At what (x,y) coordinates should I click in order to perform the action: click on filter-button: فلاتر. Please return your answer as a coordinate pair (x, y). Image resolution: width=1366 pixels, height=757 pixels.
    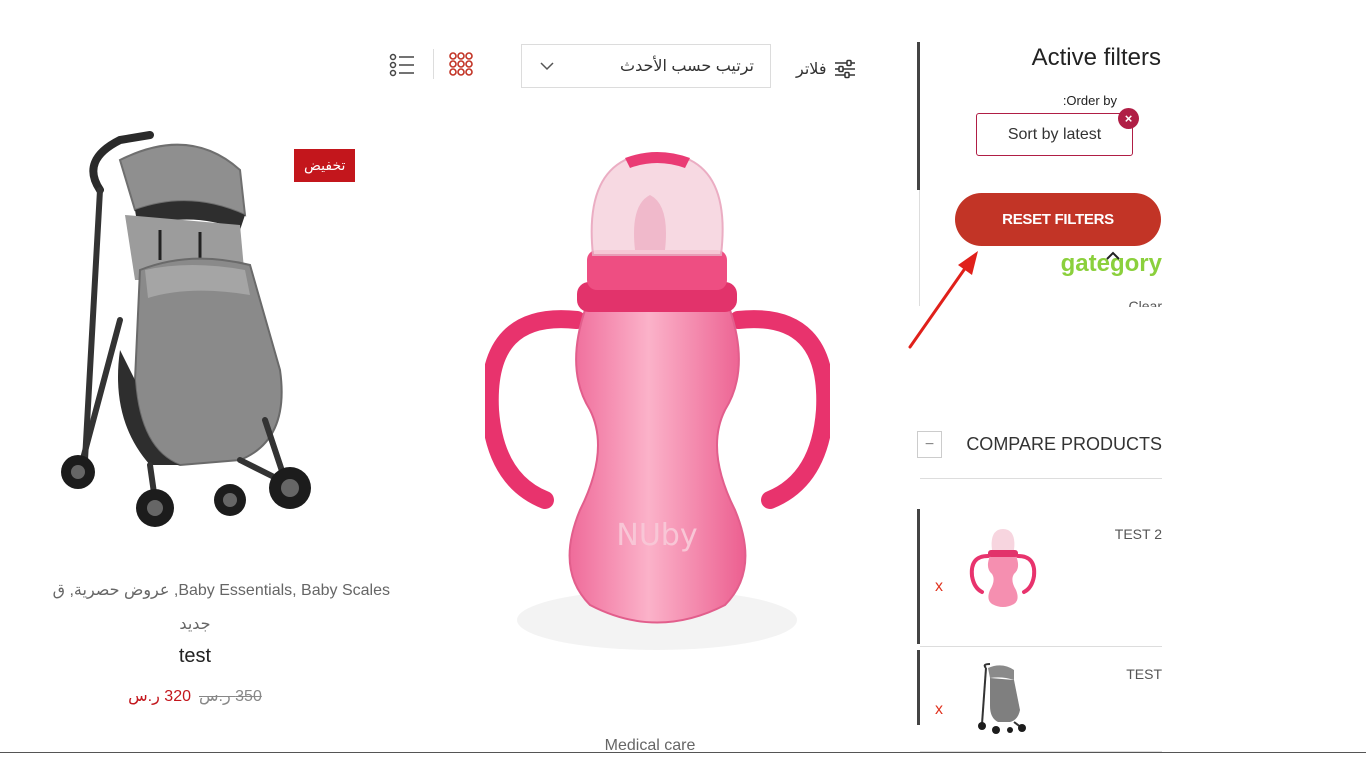
    Looking at the image, I should click on (826, 69).